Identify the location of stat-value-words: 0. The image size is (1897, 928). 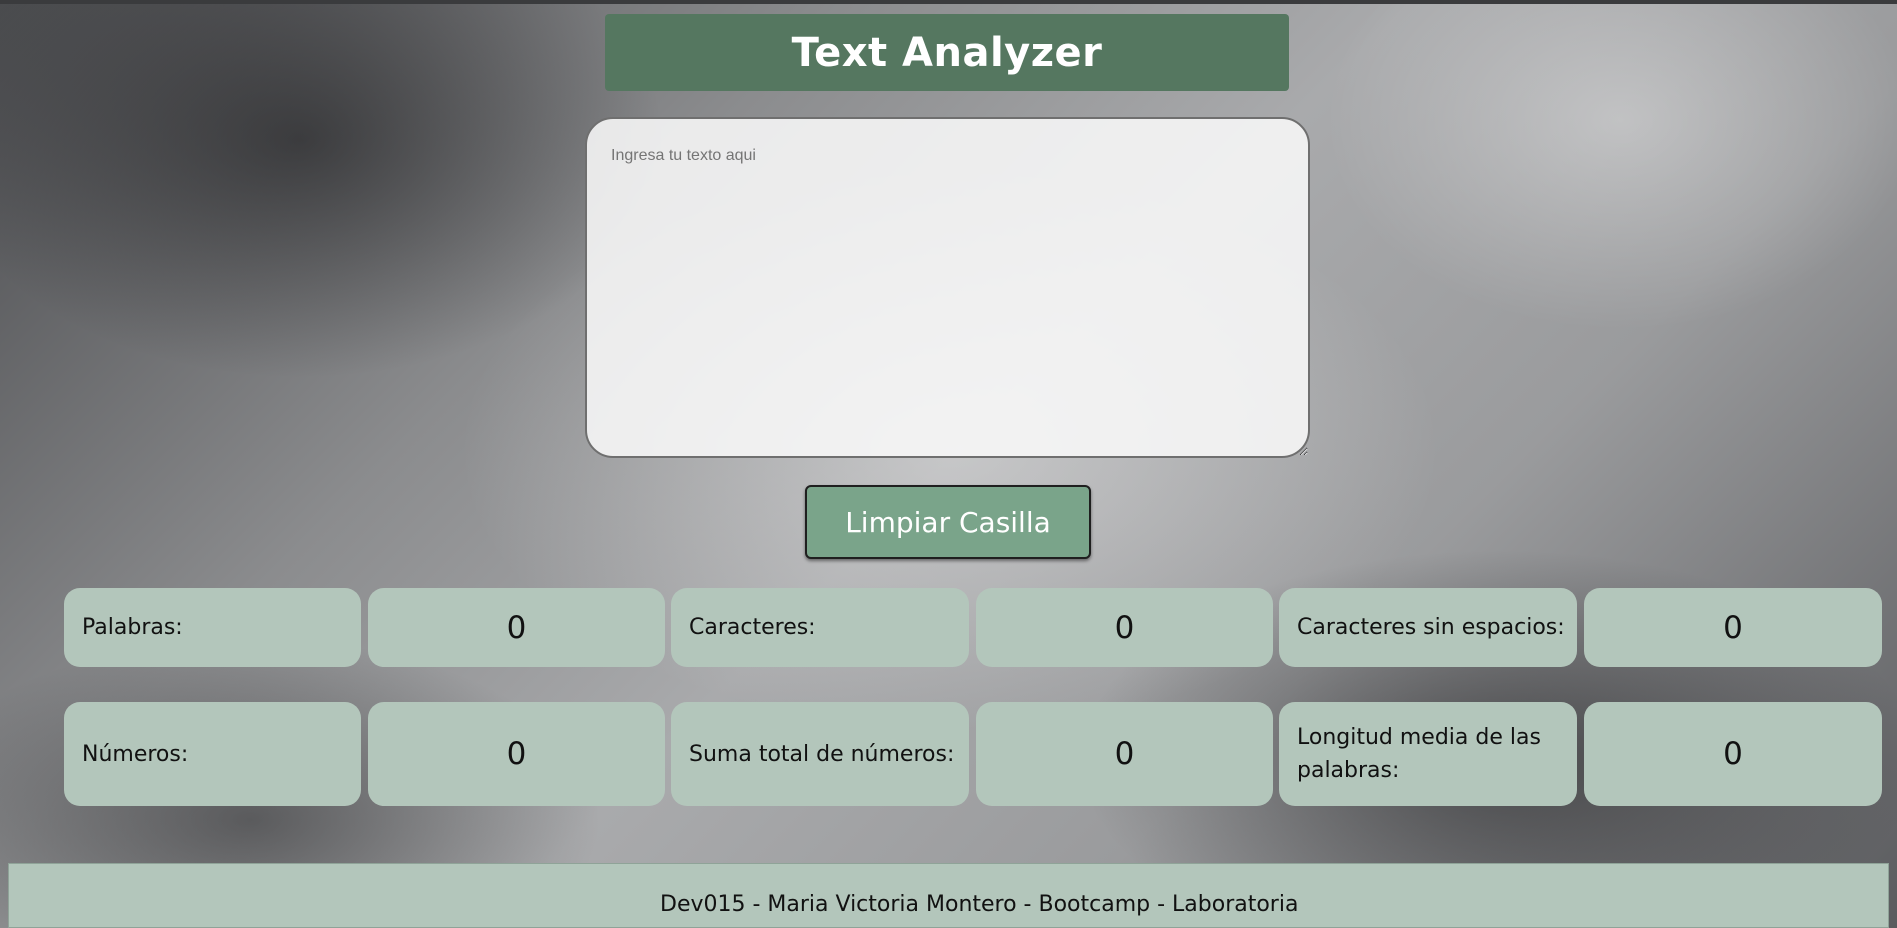
(516, 627).